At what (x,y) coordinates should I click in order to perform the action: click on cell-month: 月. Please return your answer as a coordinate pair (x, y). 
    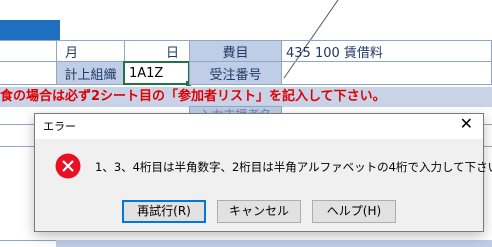
    Looking at the image, I should click on (90, 51).